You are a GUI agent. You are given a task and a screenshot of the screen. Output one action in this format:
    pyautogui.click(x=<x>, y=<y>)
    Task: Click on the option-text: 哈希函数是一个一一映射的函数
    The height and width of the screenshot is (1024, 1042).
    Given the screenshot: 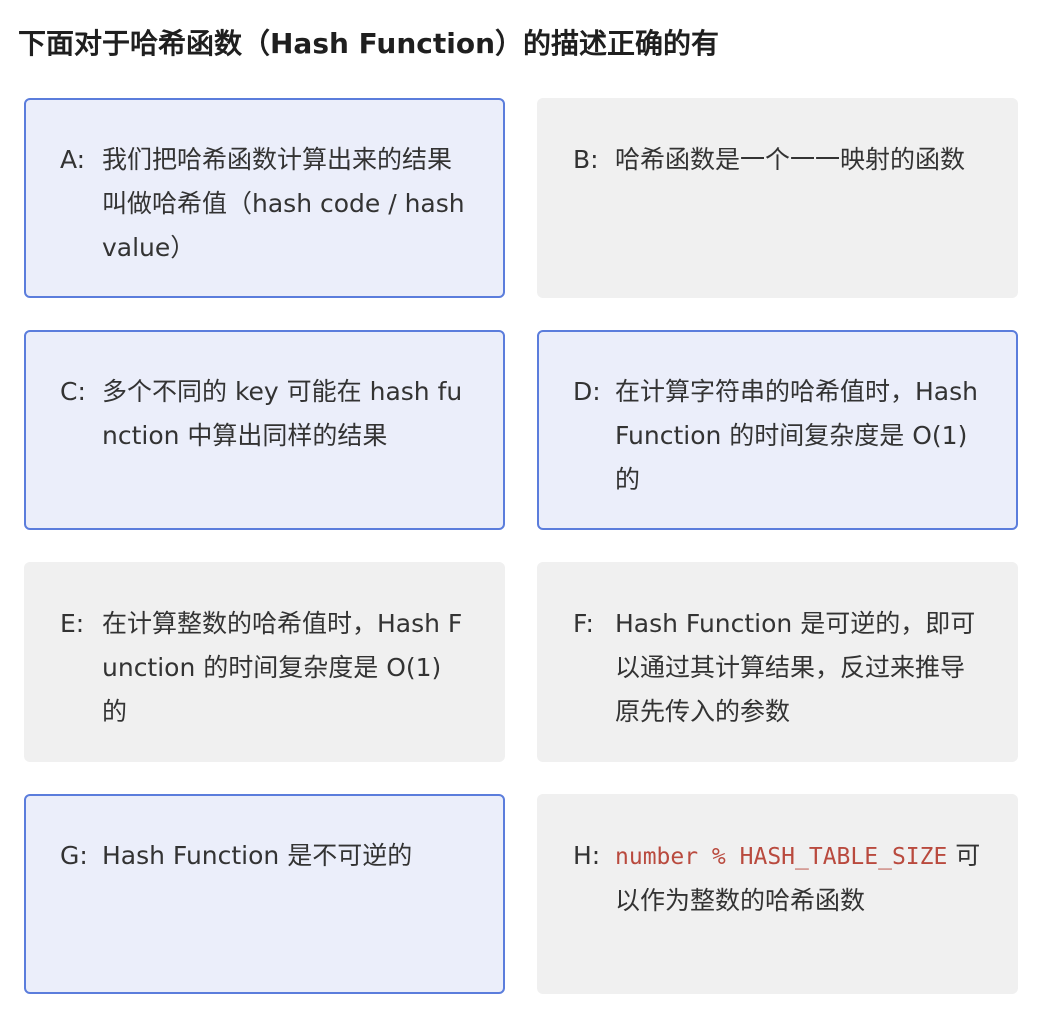 What is the action you would take?
    pyautogui.click(x=790, y=159)
    